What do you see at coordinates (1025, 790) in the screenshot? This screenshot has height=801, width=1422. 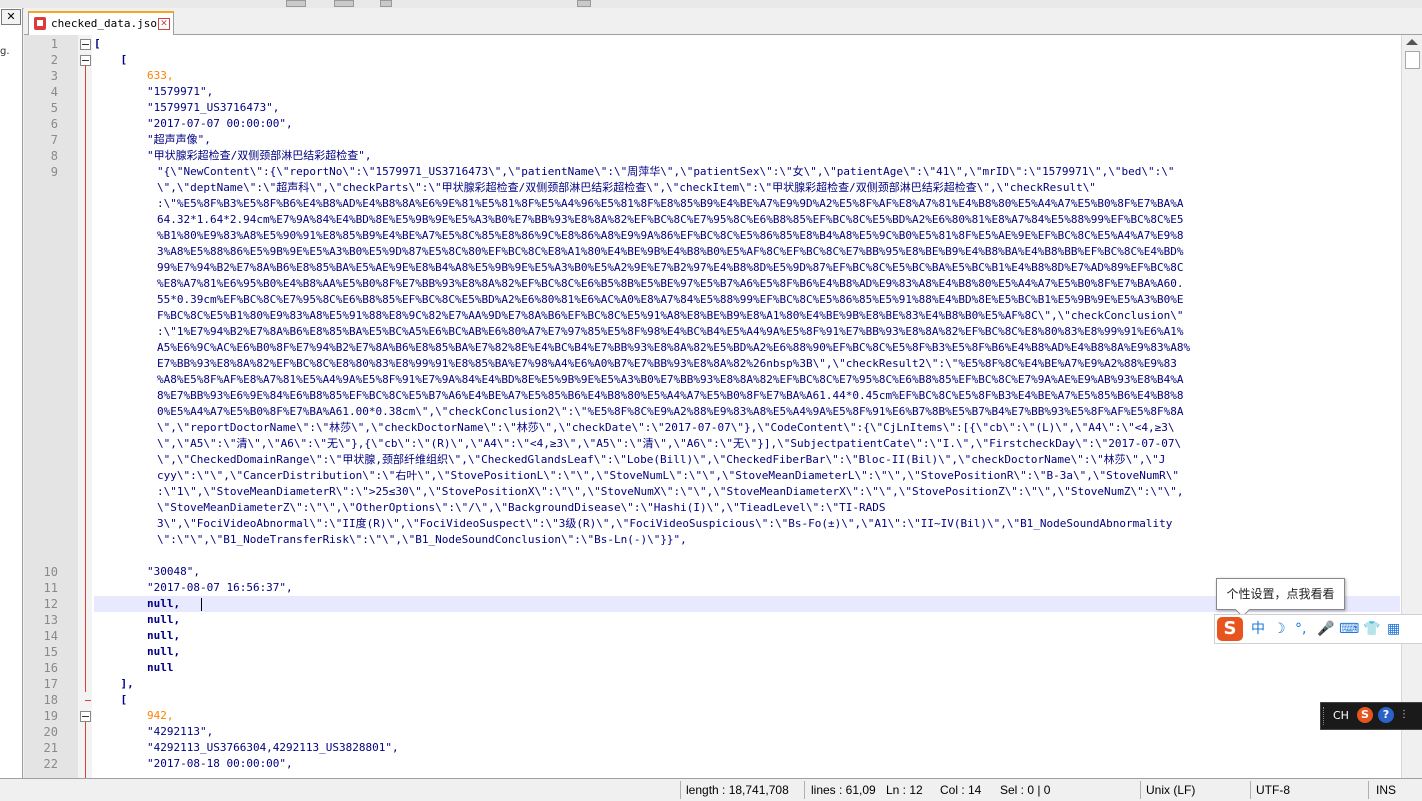 I see `status-selection: Sel : 0 | 0` at bounding box center [1025, 790].